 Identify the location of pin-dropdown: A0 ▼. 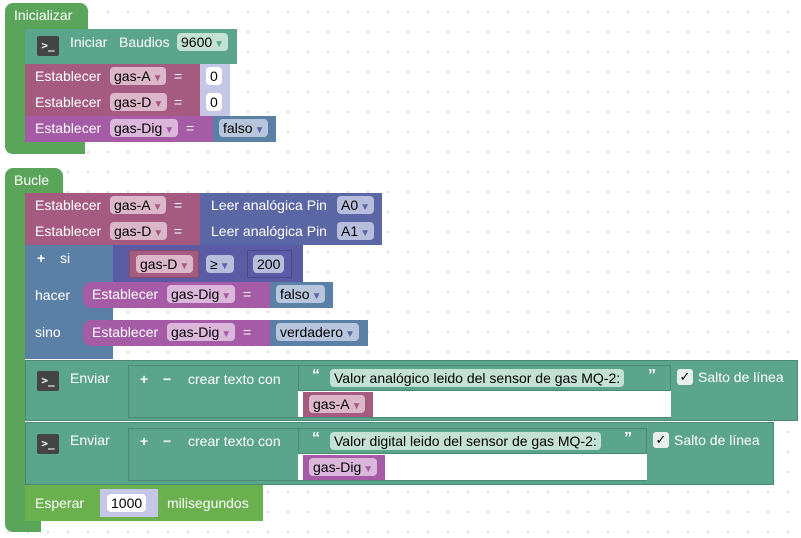
(356, 205).